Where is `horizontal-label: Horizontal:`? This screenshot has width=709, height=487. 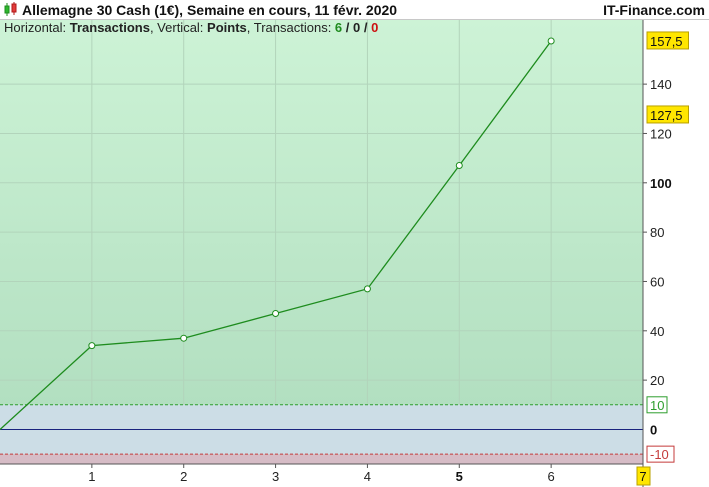 horizontal-label: Horizontal: is located at coordinates (37, 27).